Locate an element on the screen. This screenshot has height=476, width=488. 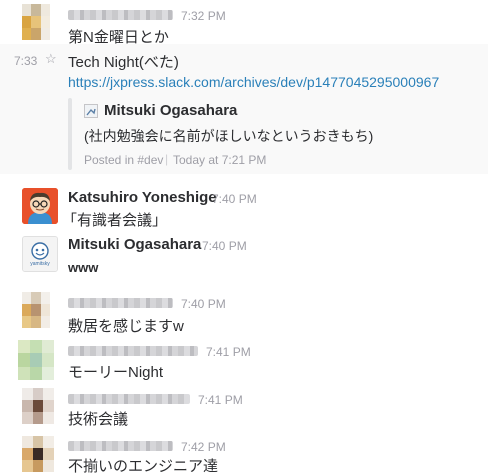
message-text: Tech Night(べた) is located at coordinates (123, 62).